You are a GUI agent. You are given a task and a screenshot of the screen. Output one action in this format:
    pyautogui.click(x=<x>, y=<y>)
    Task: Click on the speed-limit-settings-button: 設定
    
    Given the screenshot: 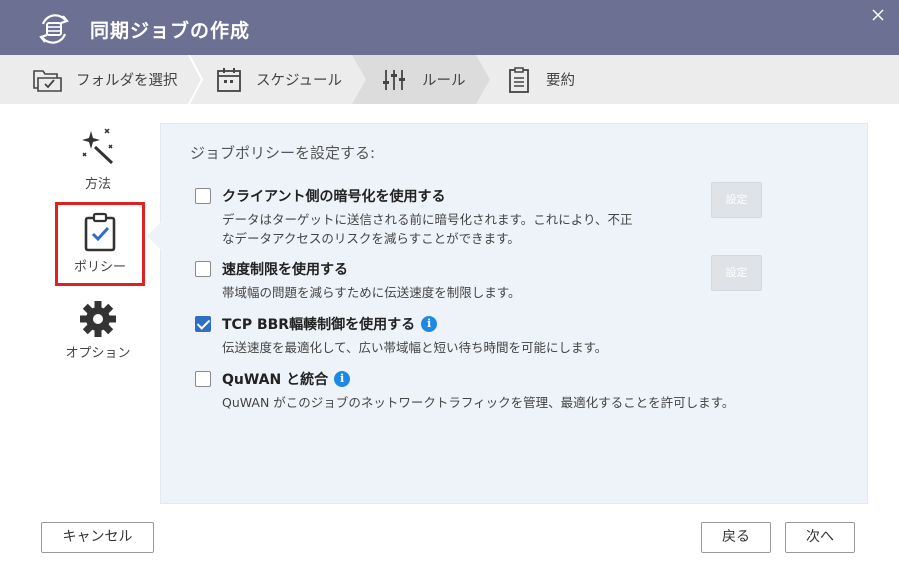 What is the action you would take?
    pyautogui.click(x=736, y=273)
    